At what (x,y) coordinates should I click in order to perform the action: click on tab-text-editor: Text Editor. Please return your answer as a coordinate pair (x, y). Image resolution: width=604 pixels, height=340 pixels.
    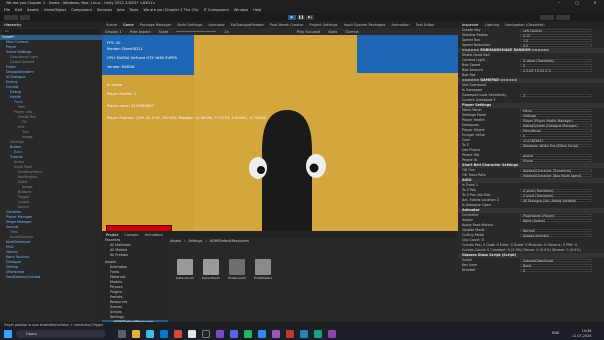
    Looking at the image, I should click on (425, 25).